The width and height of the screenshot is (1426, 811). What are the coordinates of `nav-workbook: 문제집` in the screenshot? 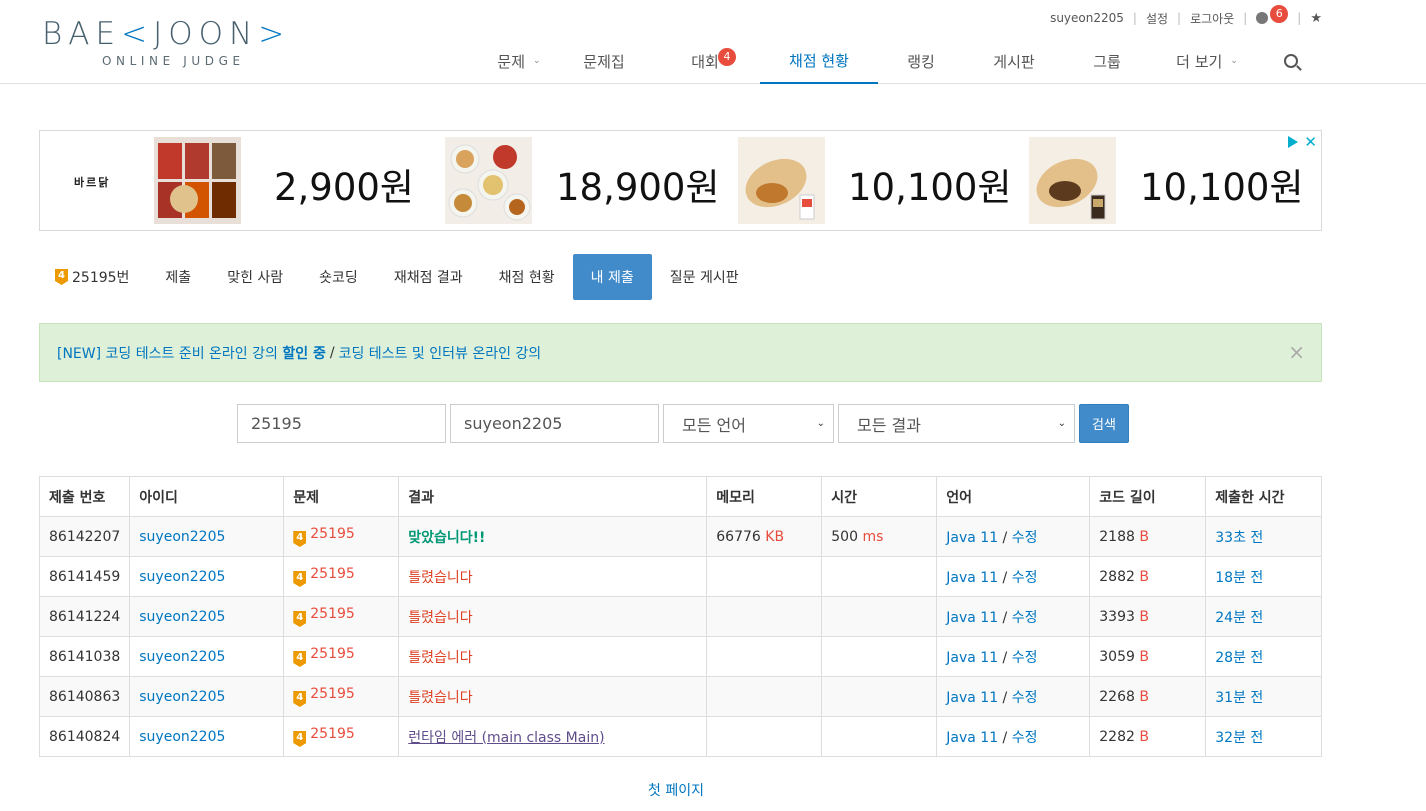 It's located at (604, 61).